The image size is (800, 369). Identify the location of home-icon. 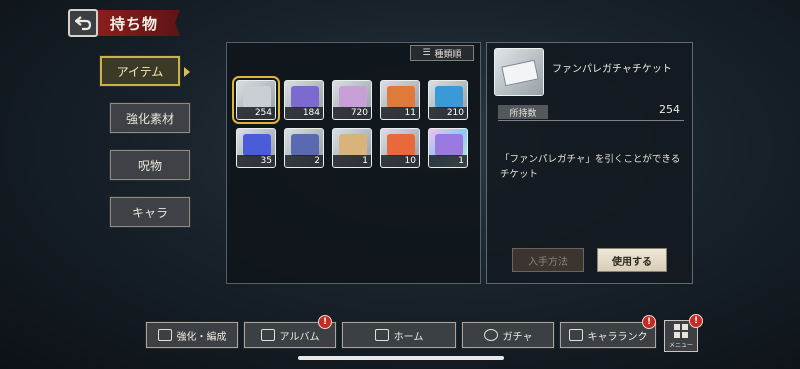
(381, 335).